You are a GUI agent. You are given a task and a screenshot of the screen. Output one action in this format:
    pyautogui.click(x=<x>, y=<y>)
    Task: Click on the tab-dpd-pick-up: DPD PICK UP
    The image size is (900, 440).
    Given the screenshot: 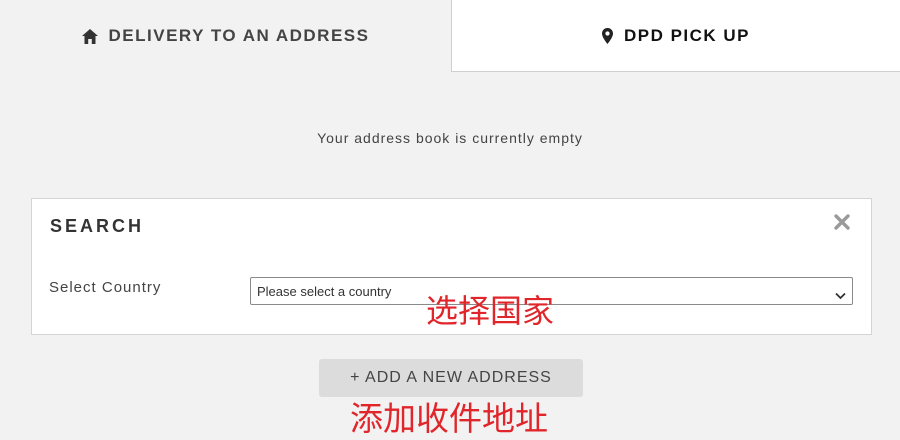 What is the action you would take?
    pyautogui.click(x=675, y=36)
    